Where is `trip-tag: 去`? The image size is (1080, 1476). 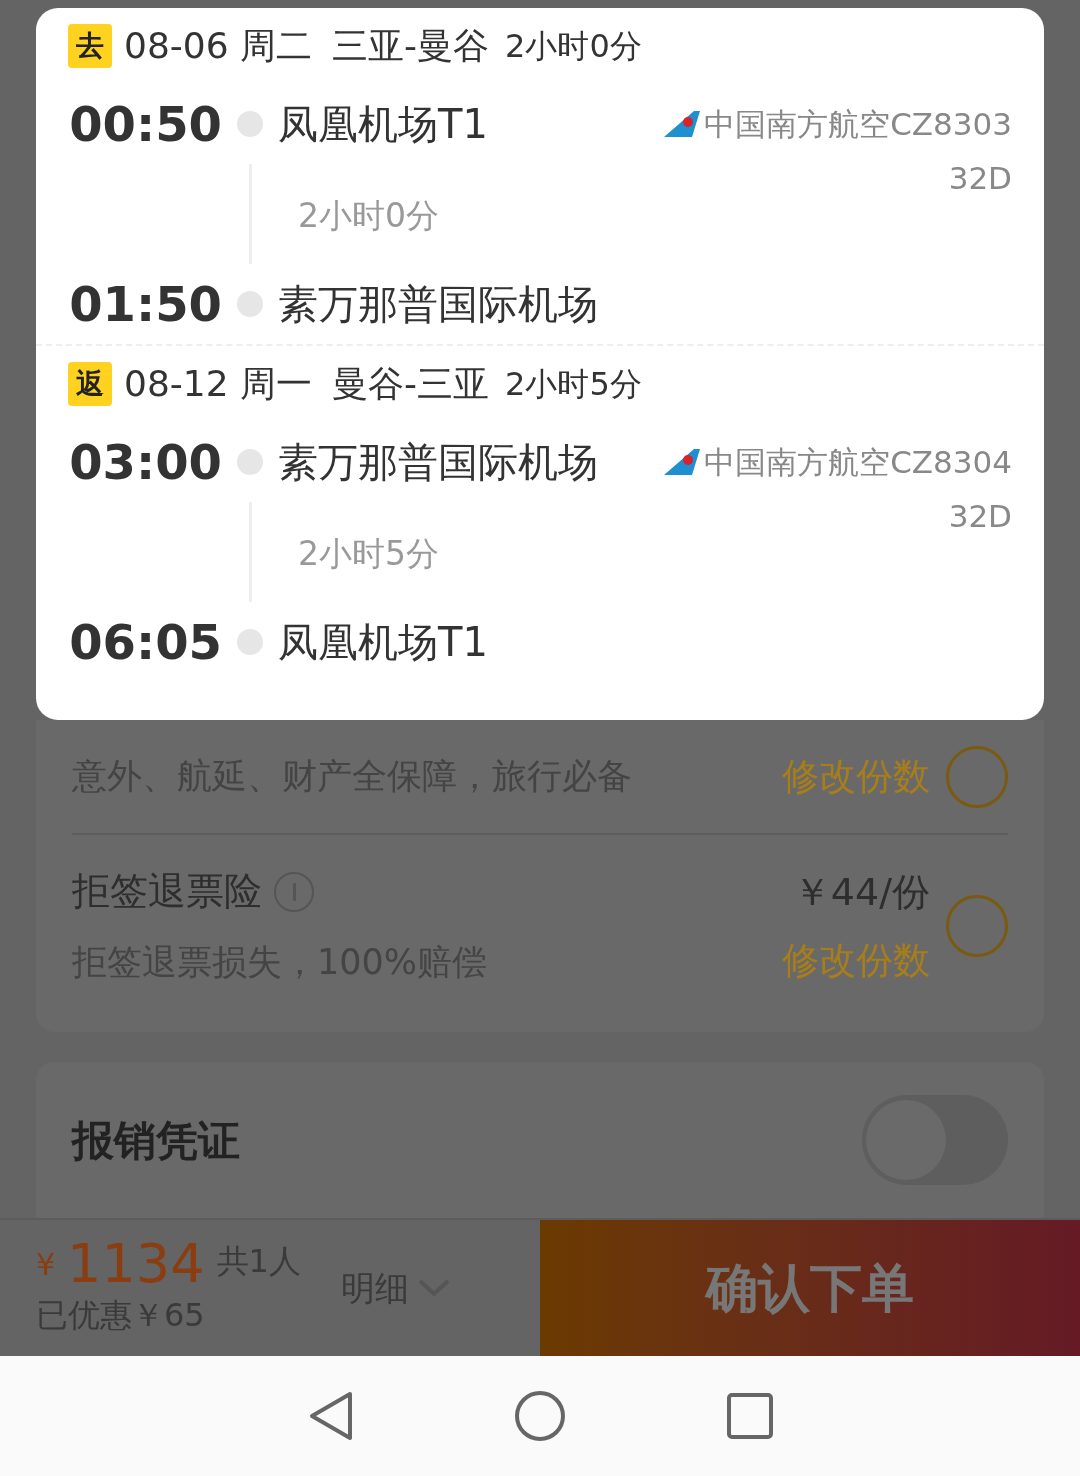 trip-tag: 去 is located at coordinates (90, 46).